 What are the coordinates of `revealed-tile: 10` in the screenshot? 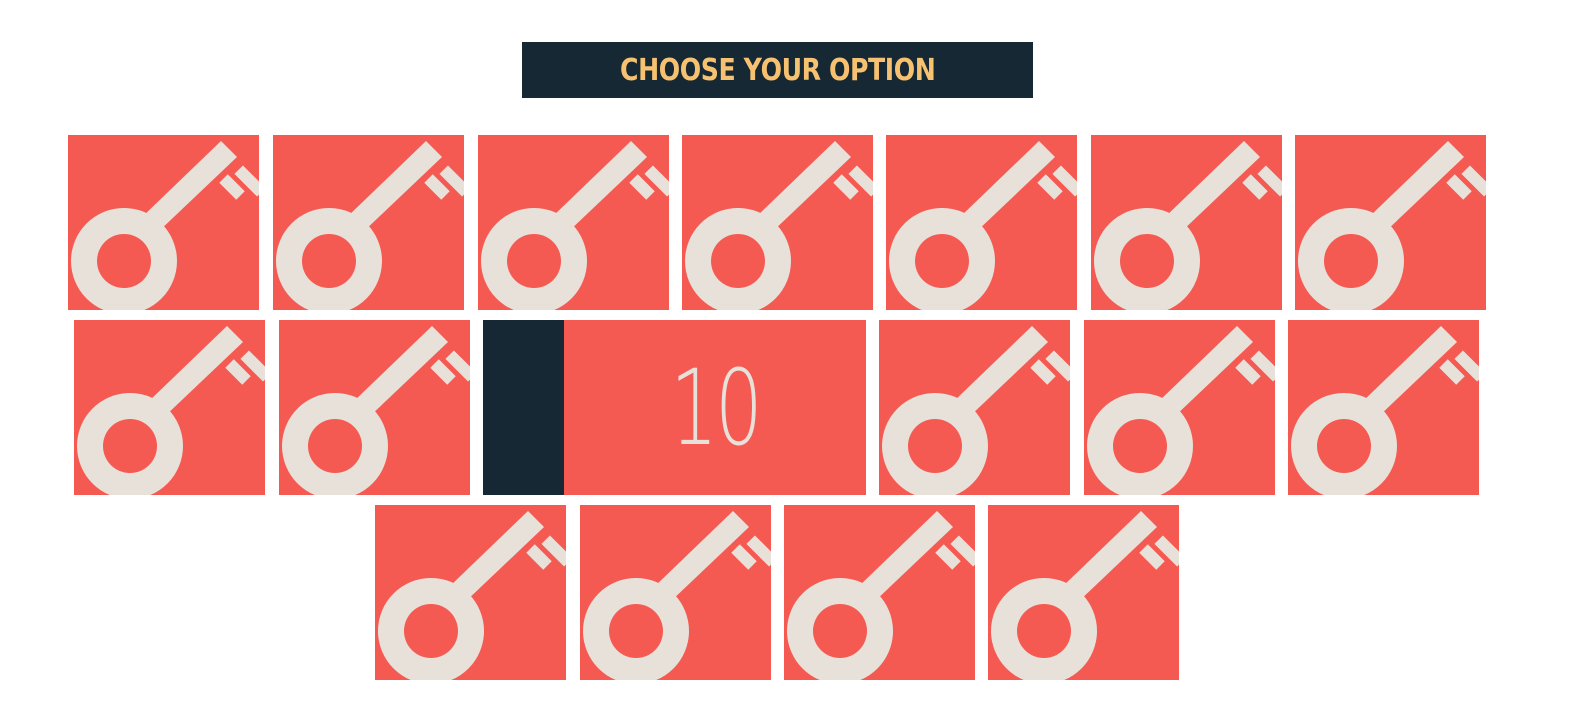 It's located at (674, 407).